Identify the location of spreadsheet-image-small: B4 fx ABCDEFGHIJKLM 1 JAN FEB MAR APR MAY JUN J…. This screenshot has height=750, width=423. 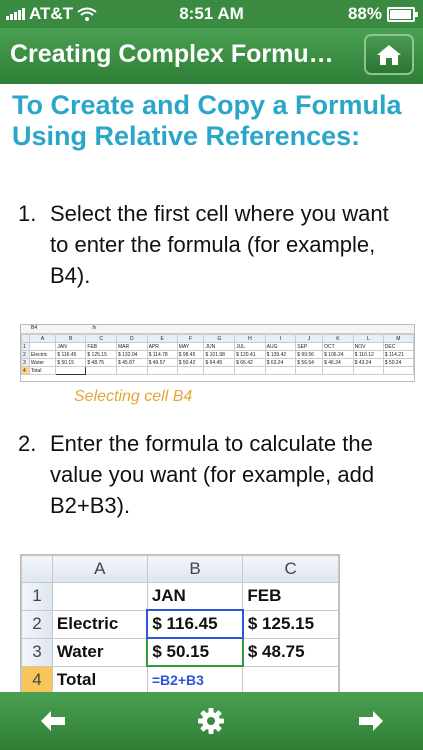
(217, 353).